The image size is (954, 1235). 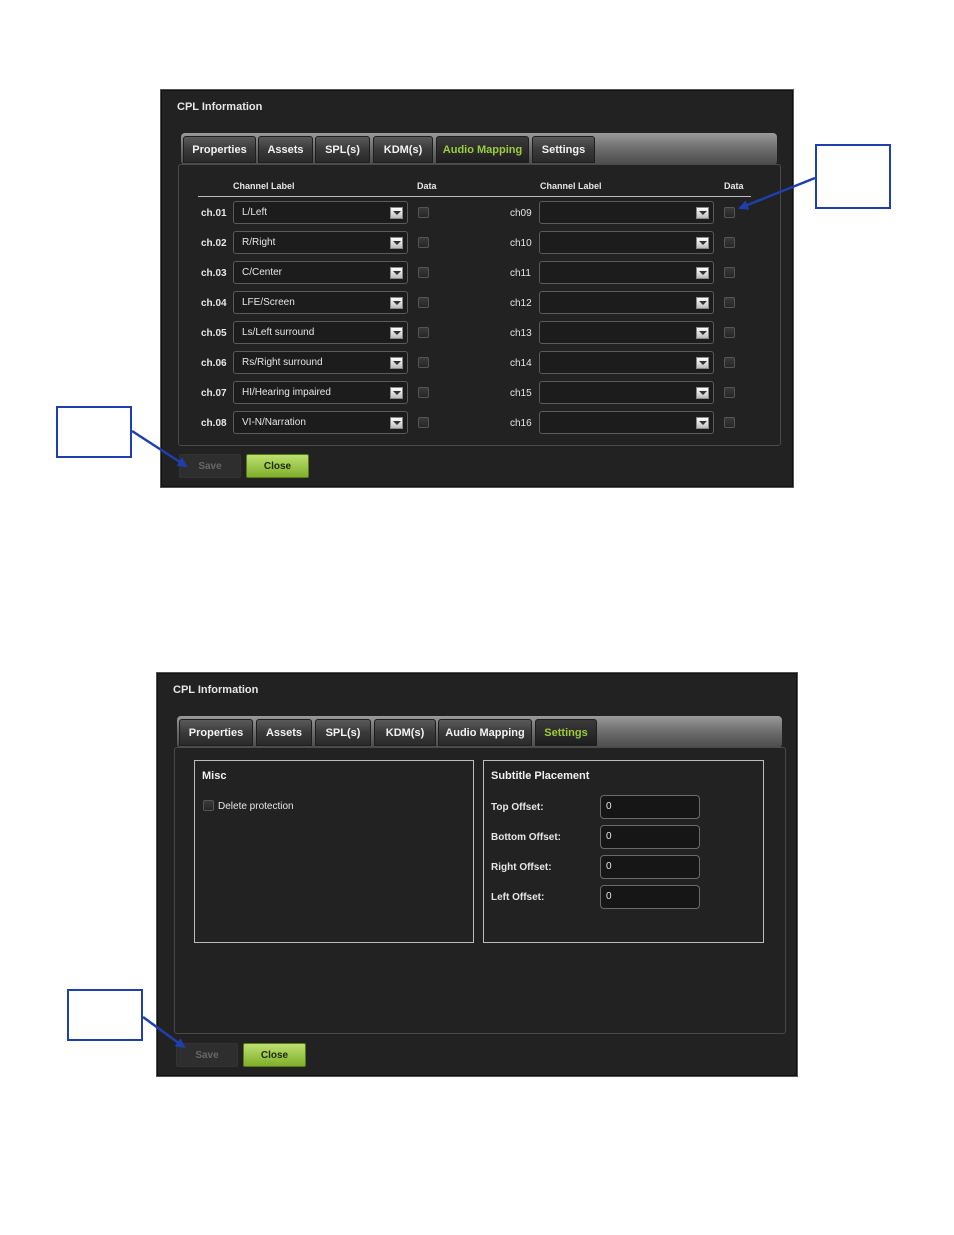 What do you see at coordinates (164, 1032) in the screenshot?
I see `arrow-to-save-button-bottom` at bounding box center [164, 1032].